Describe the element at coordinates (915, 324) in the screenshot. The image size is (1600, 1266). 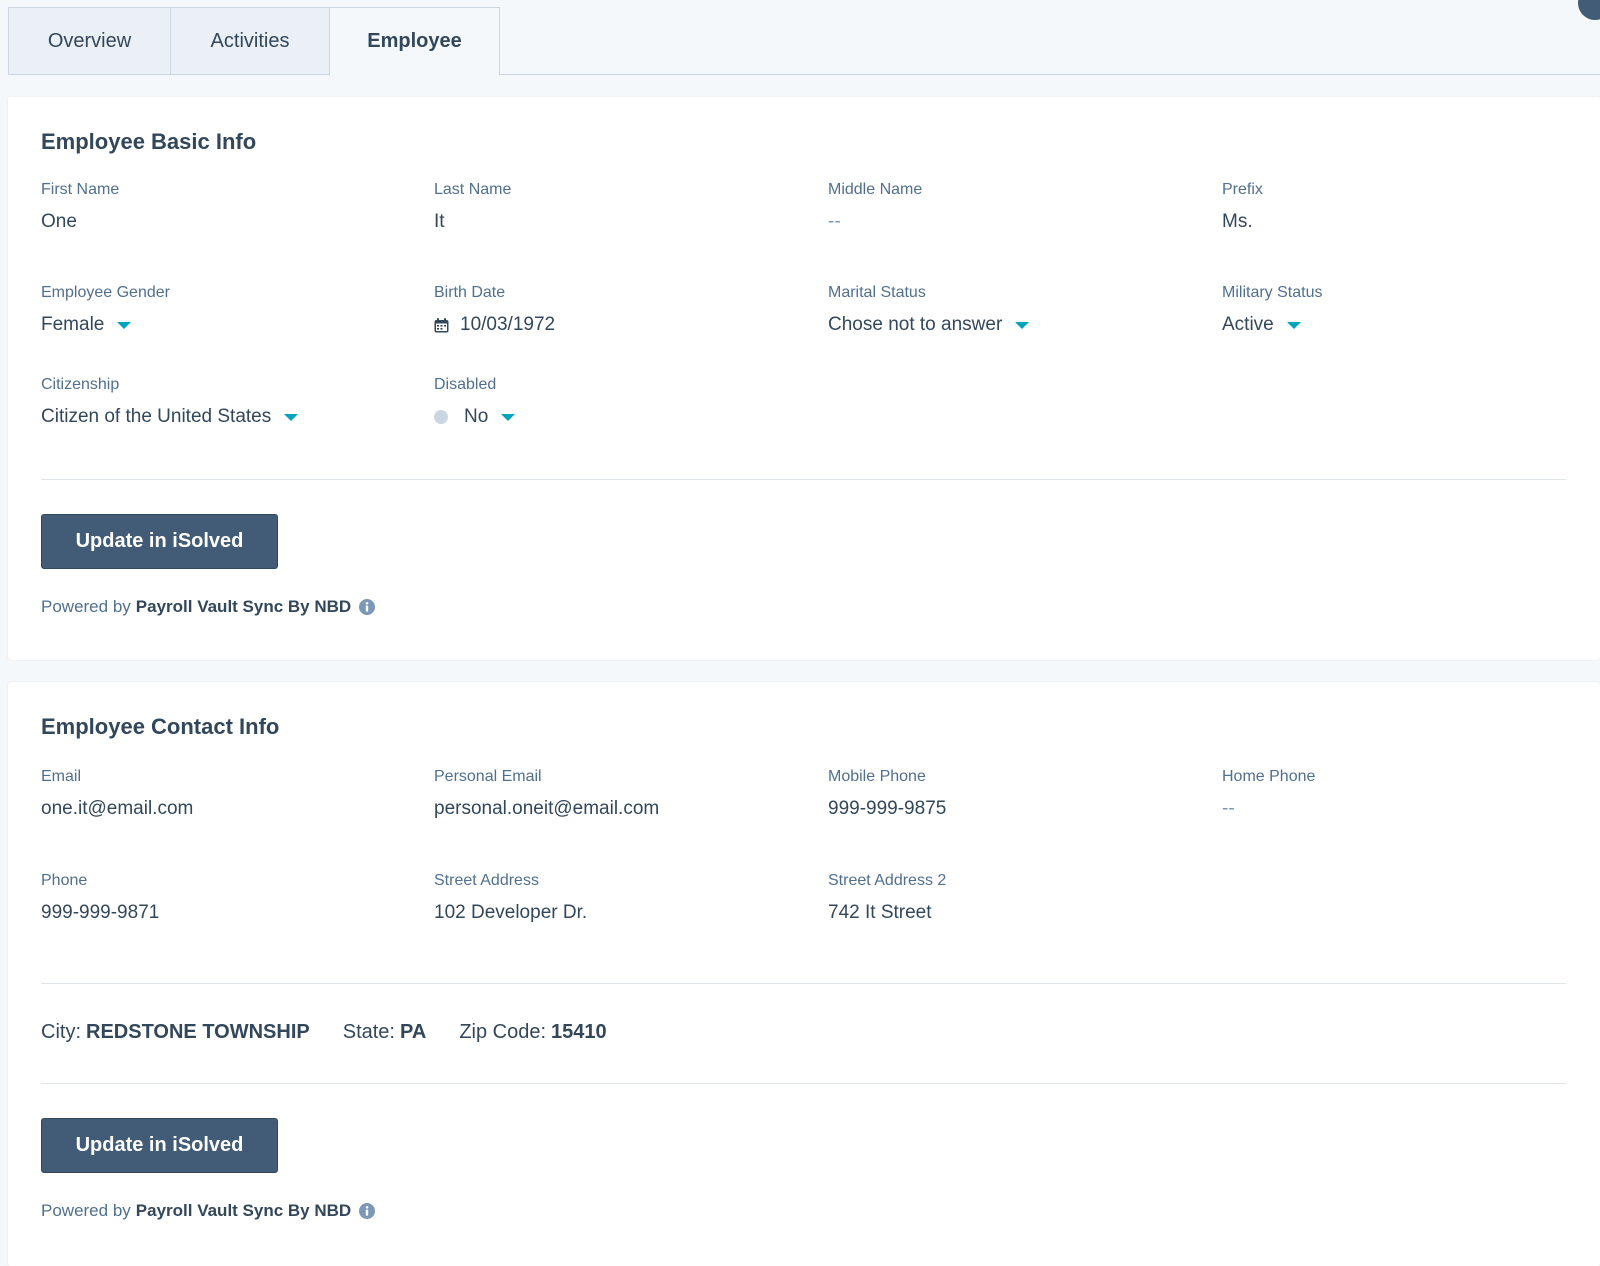
I see `marital-status-value: Chose not to answer` at that location.